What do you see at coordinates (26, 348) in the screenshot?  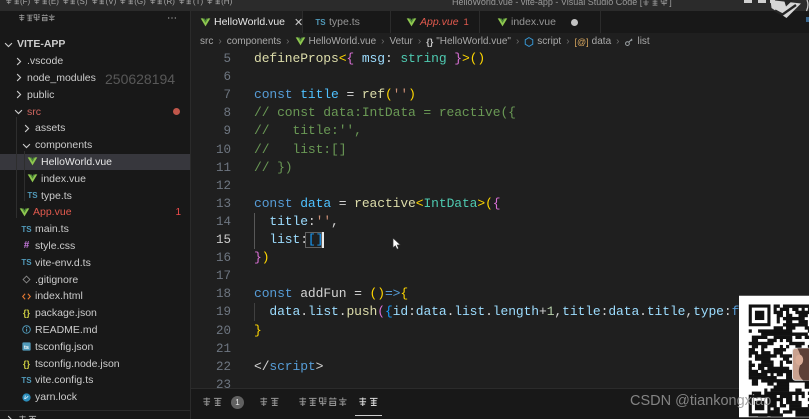 I see `svg-text: ts` at bounding box center [26, 348].